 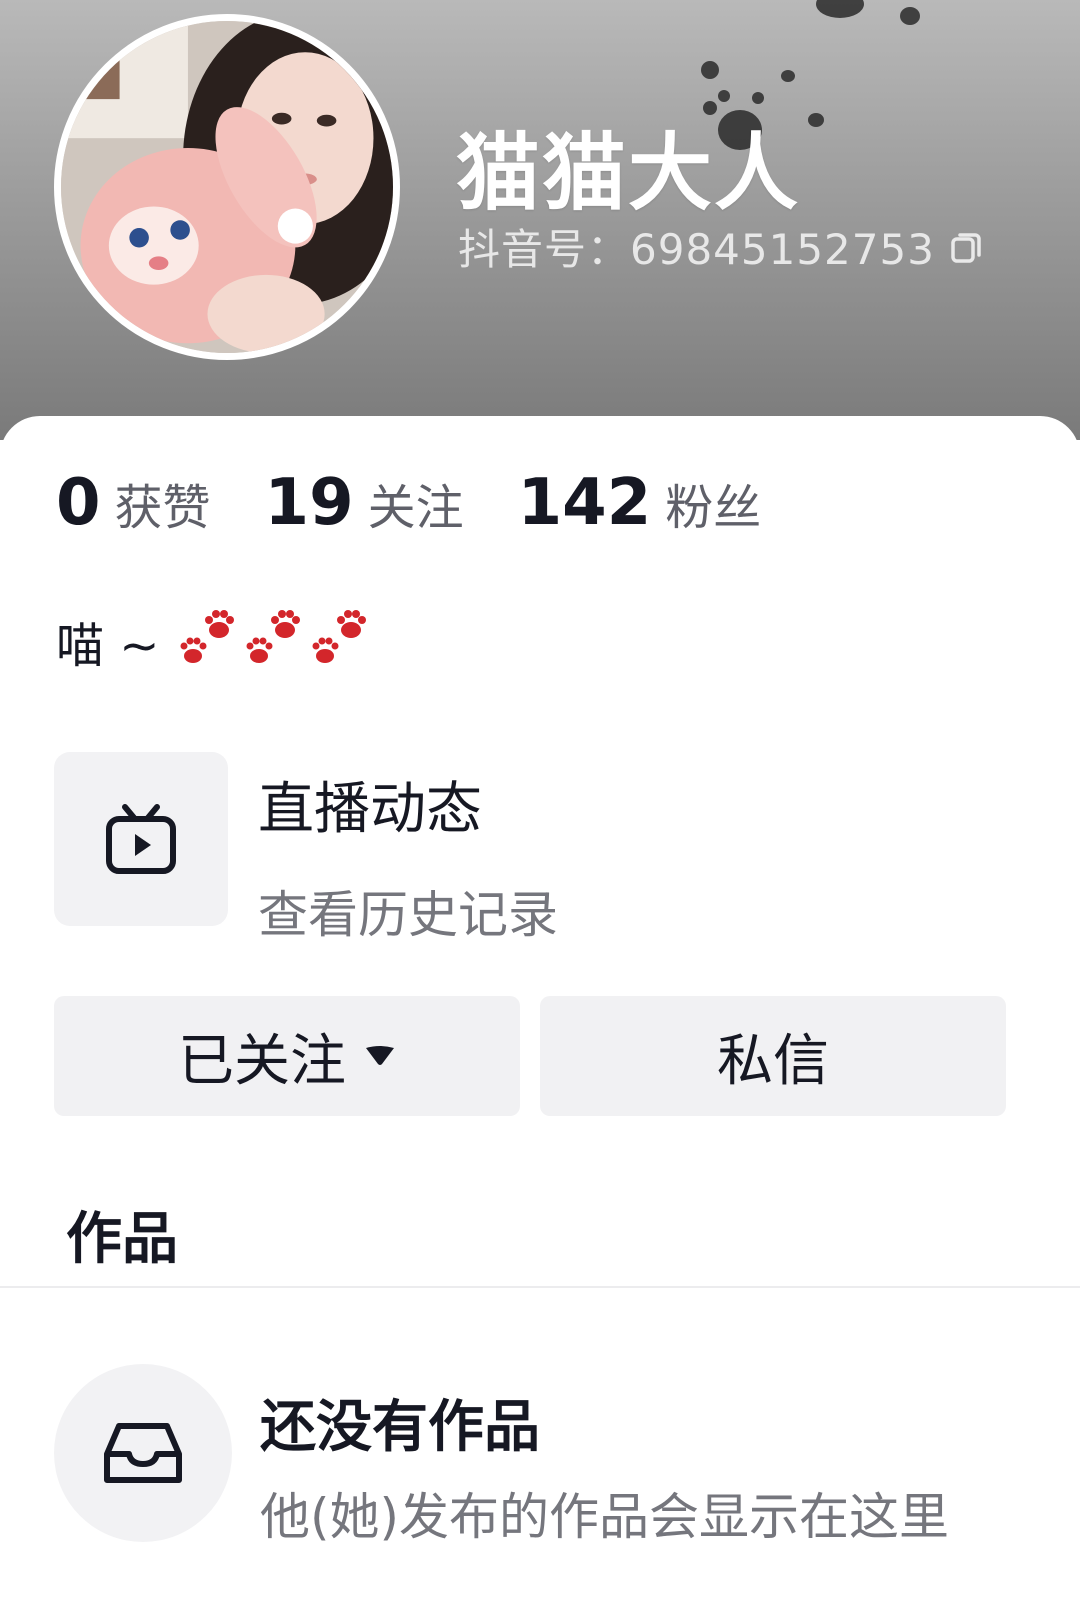 What do you see at coordinates (122, 1234) in the screenshot?
I see `tab-works: 作品` at bounding box center [122, 1234].